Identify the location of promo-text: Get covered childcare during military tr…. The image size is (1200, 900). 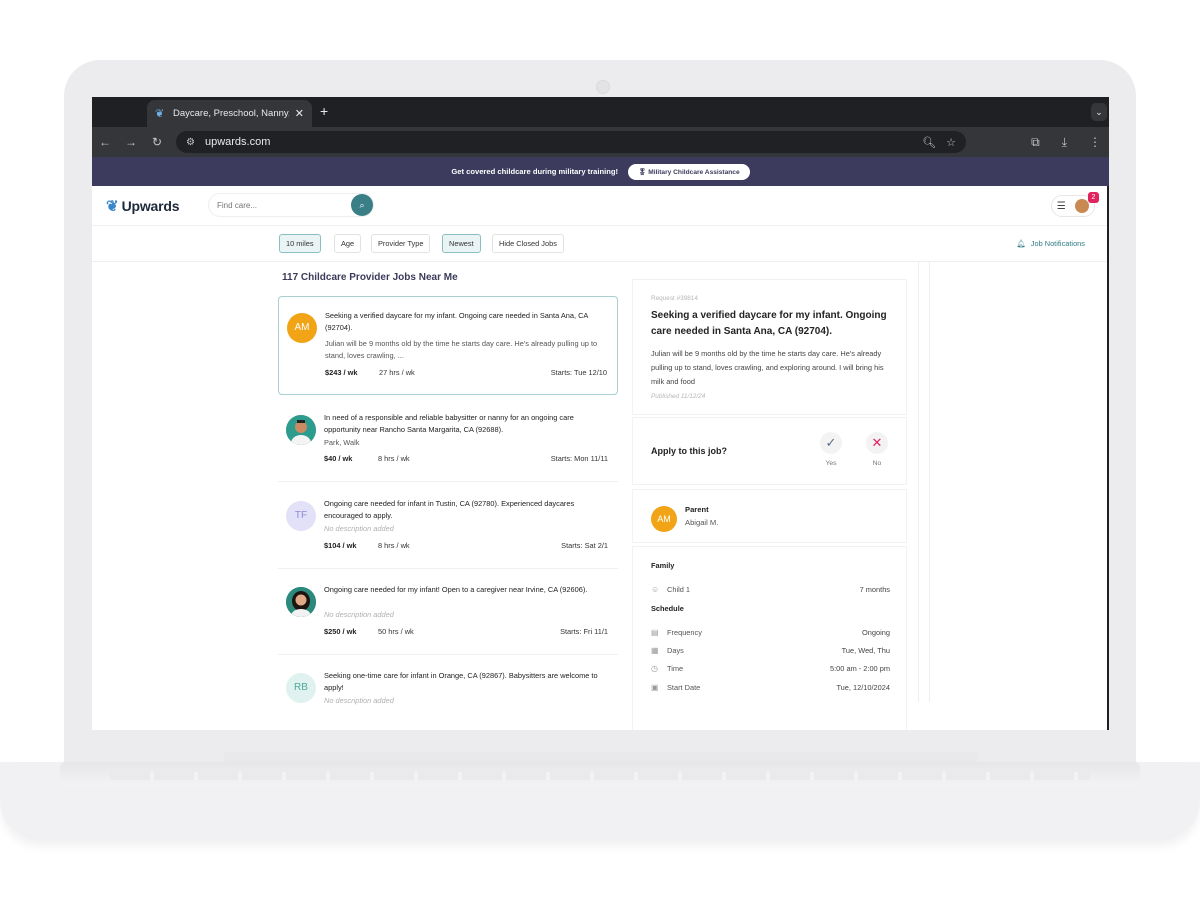
(535, 171).